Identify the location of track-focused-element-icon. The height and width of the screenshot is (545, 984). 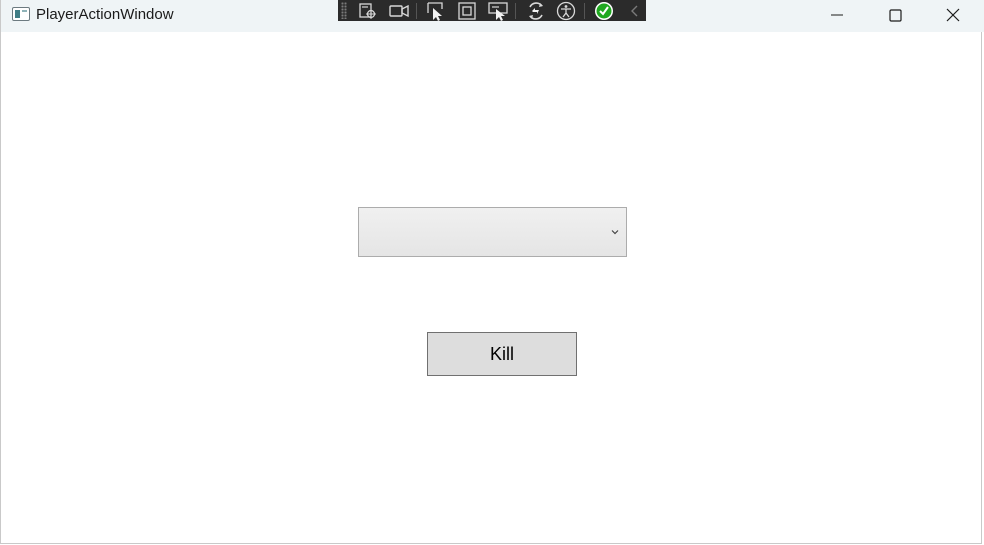
(398, 10).